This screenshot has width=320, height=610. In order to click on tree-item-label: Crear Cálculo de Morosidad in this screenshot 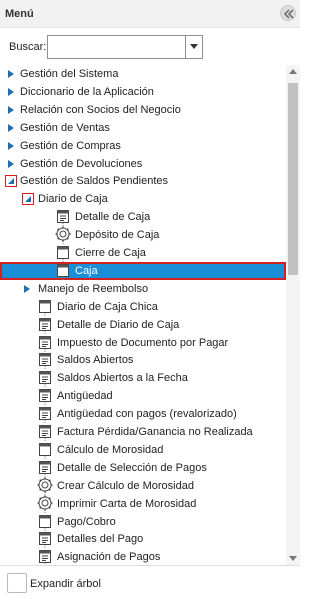, I will do `click(125, 485)`.